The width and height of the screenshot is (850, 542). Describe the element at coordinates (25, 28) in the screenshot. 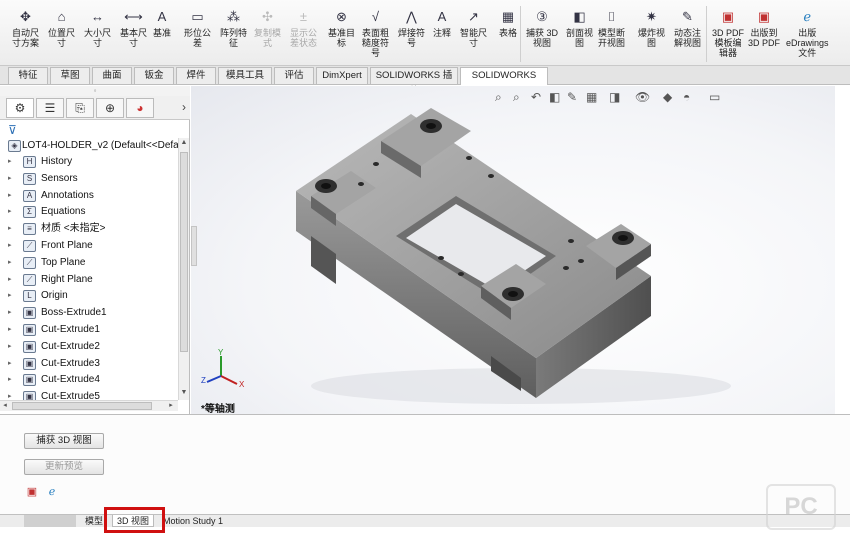

I see `ribbon-button-smart-dim-scheme: ✥ 自动尺 寸方案` at that location.